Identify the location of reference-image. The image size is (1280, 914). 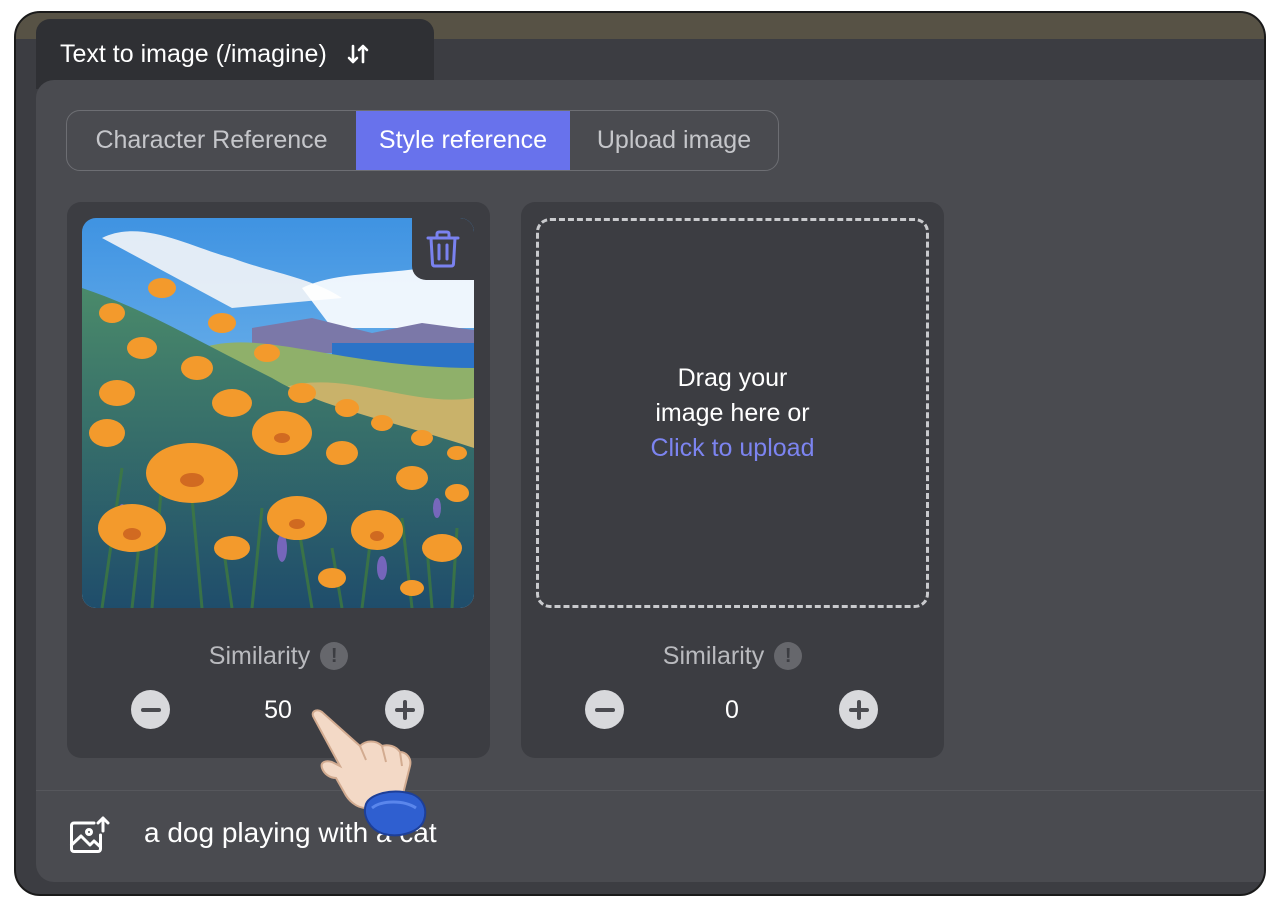
(278, 413).